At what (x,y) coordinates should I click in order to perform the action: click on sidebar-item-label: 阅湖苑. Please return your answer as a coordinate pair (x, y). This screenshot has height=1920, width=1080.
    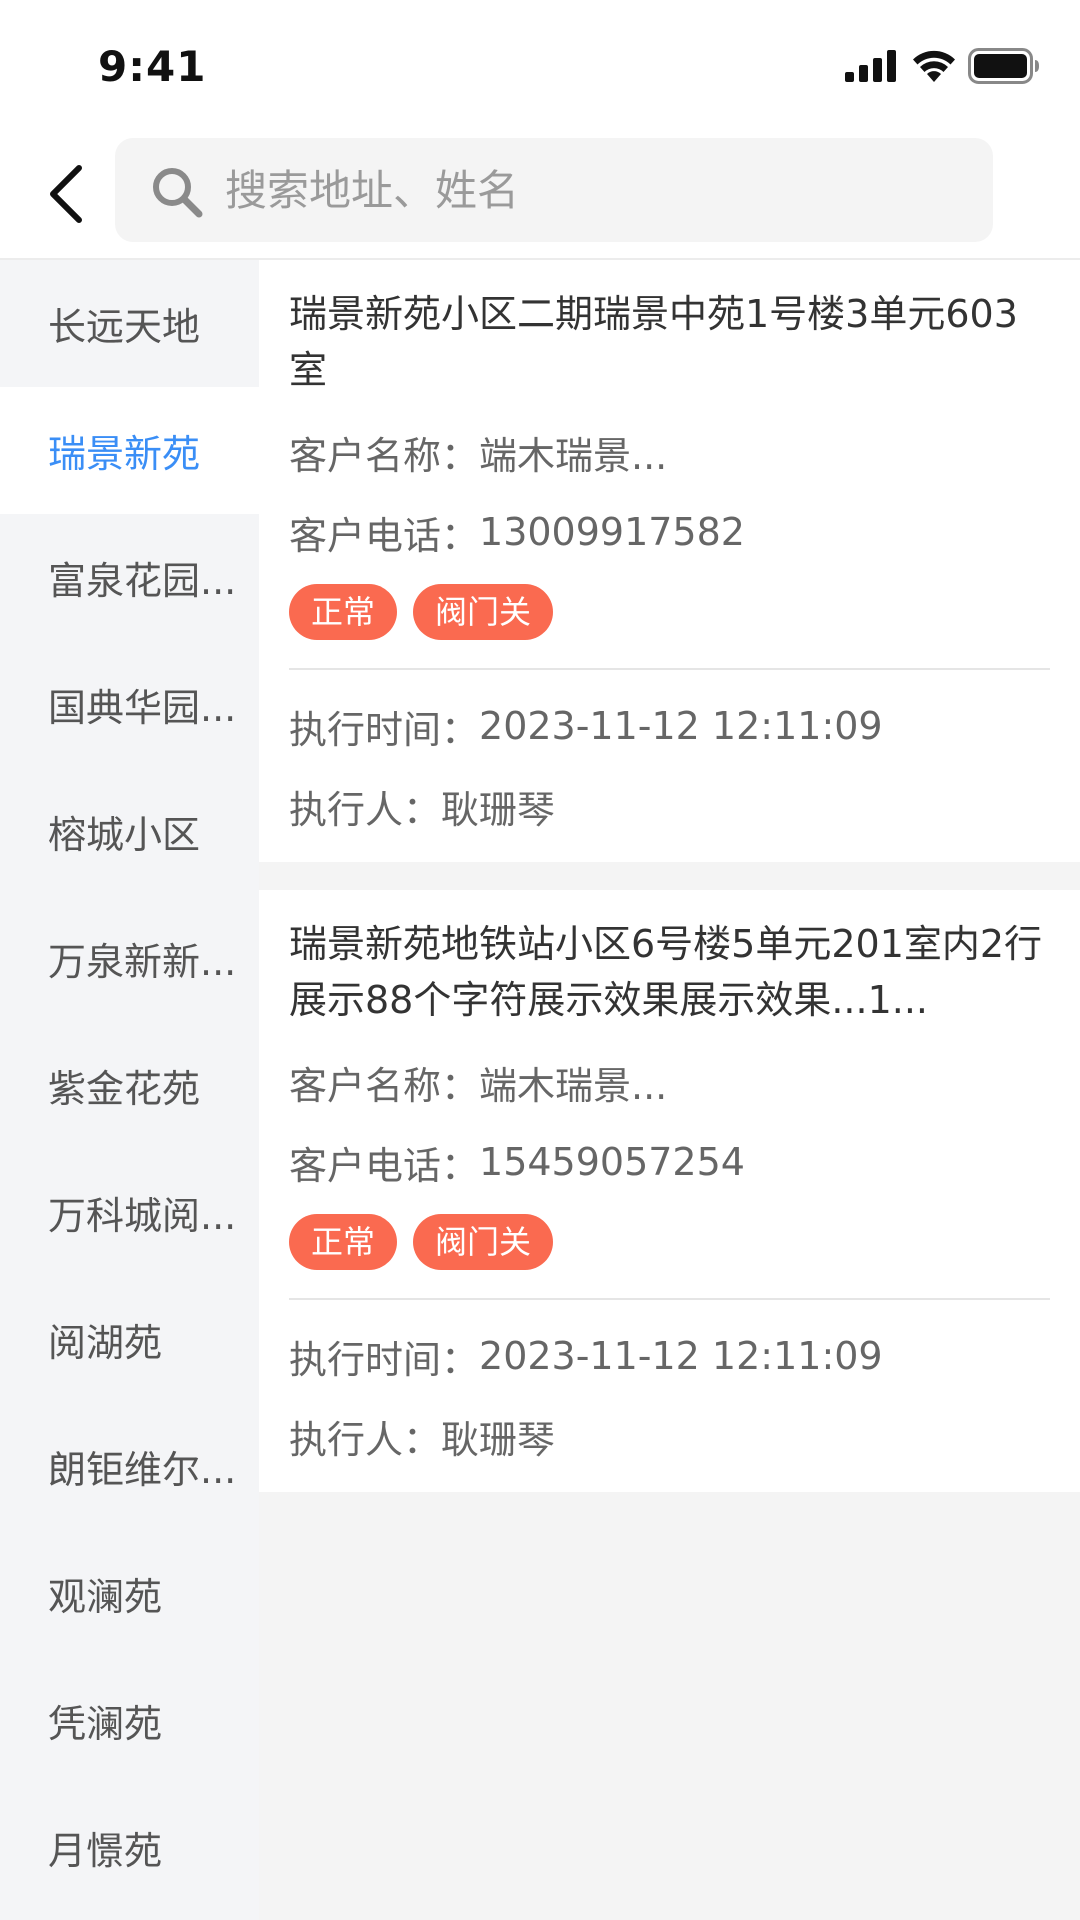
    Looking at the image, I should click on (105, 1343).